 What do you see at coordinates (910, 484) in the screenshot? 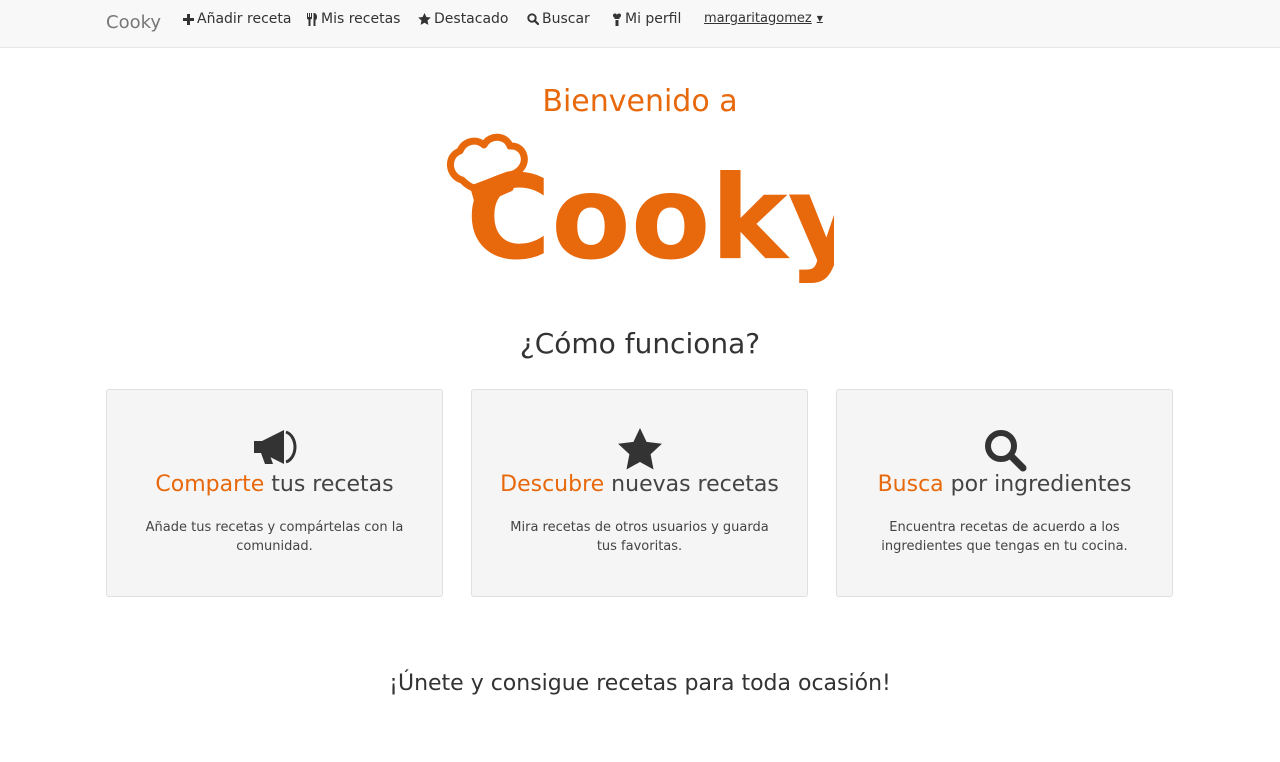
I see `feature-accent-search: Busca` at bounding box center [910, 484].